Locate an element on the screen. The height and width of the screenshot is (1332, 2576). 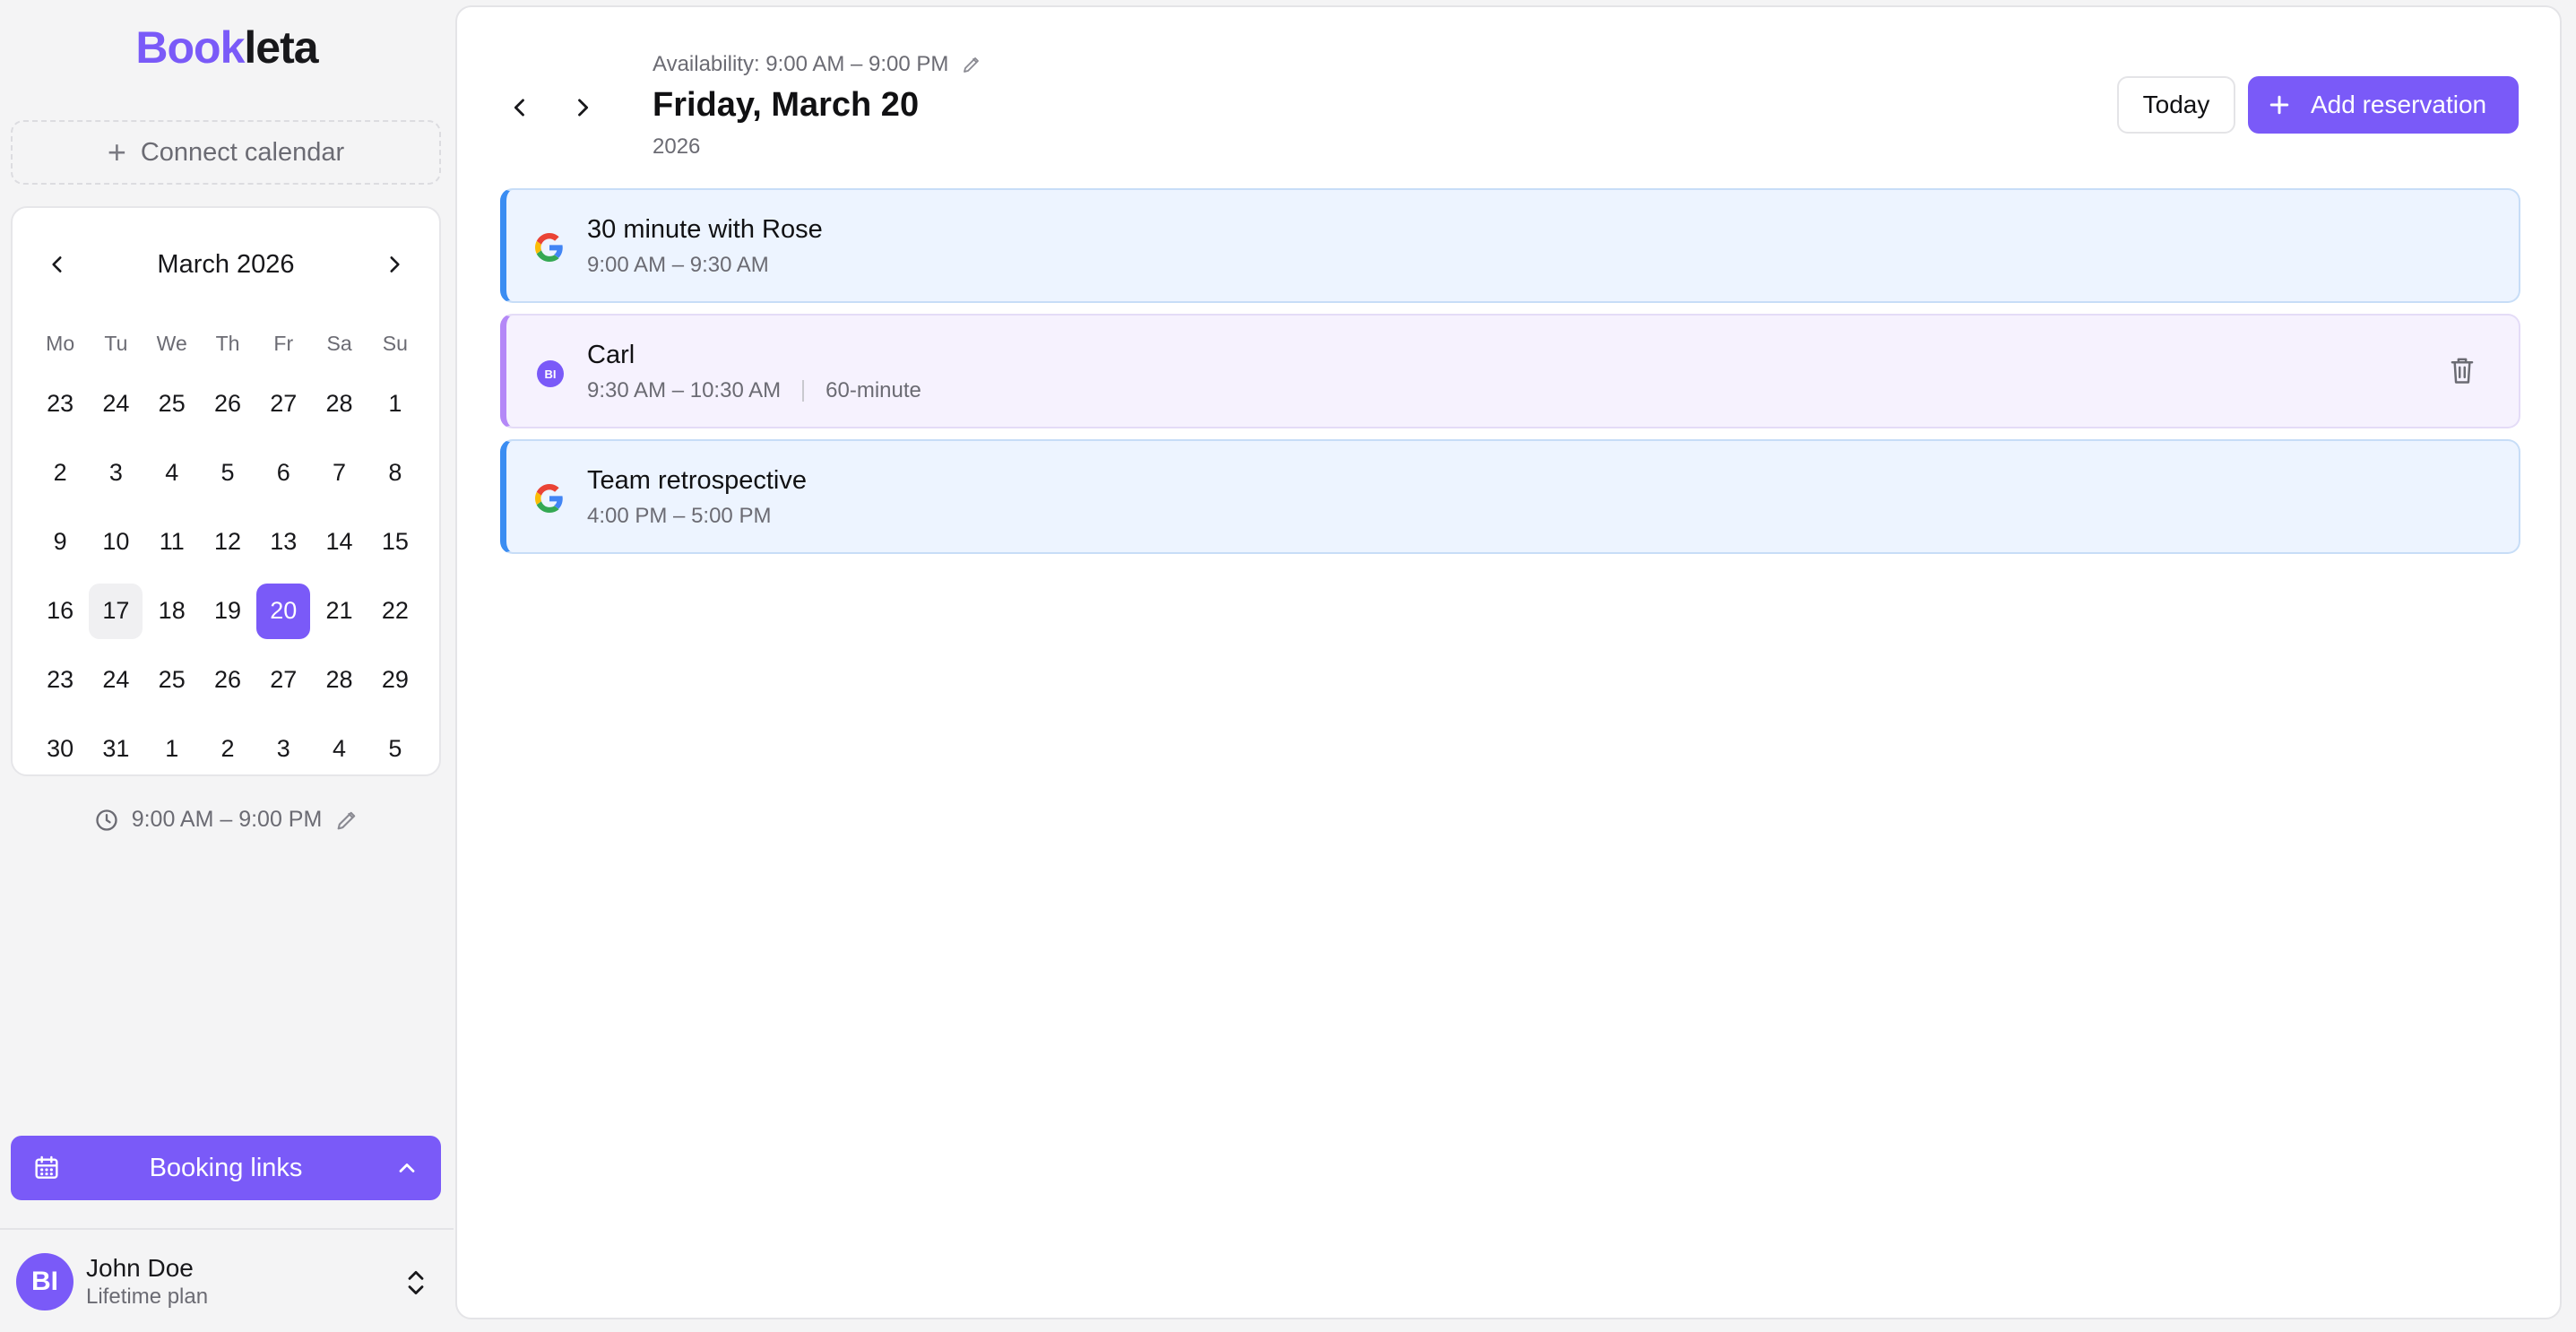
connect-calendar-label: Connect calendar is located at coordinates (242, 152).